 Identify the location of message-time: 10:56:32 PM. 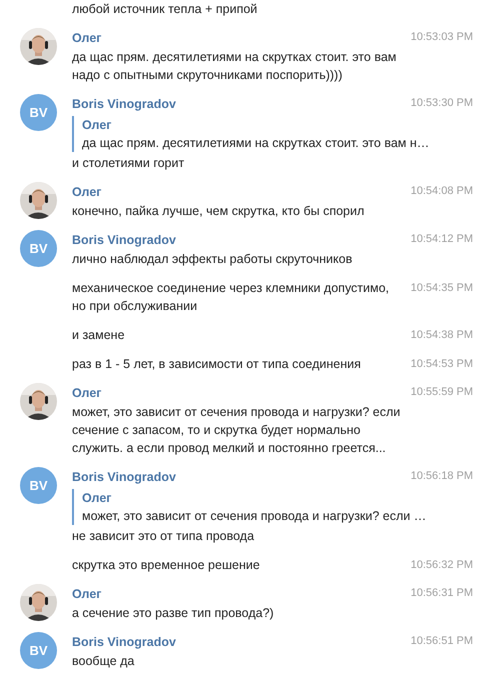
(441, 565).